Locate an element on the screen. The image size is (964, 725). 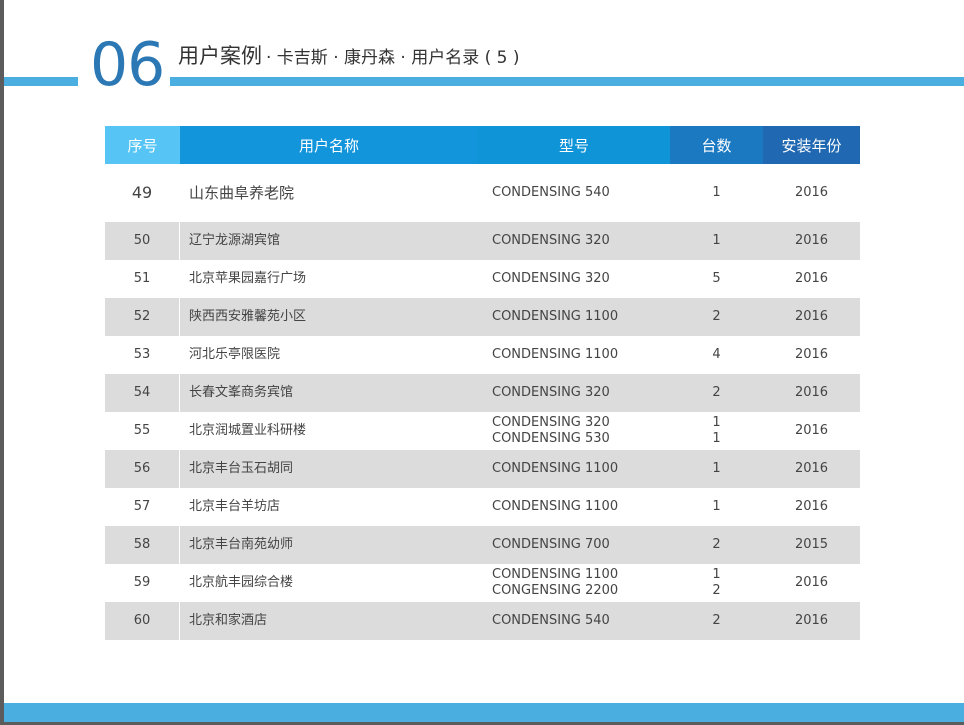
header-model: 型号 is located at coordinates (574, 145).